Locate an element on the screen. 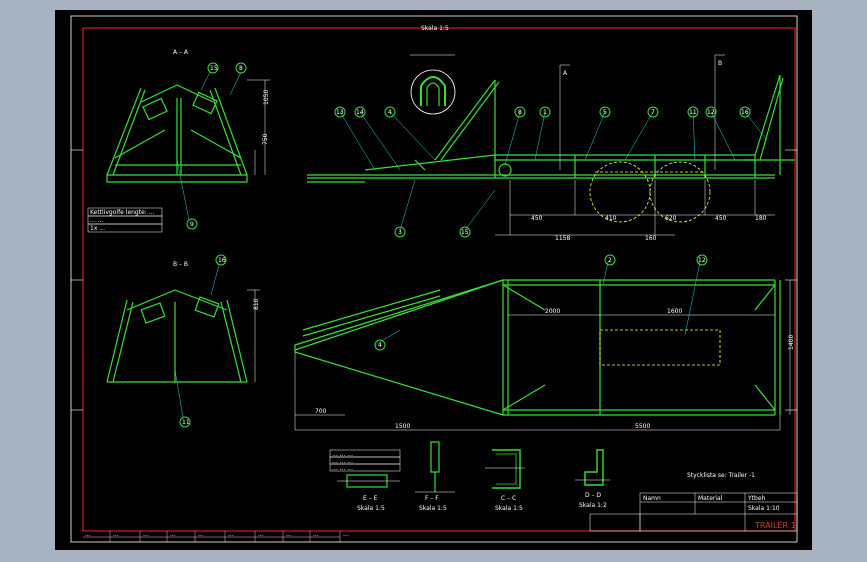  svg-text: 8 is located at coordinates (241, 68).